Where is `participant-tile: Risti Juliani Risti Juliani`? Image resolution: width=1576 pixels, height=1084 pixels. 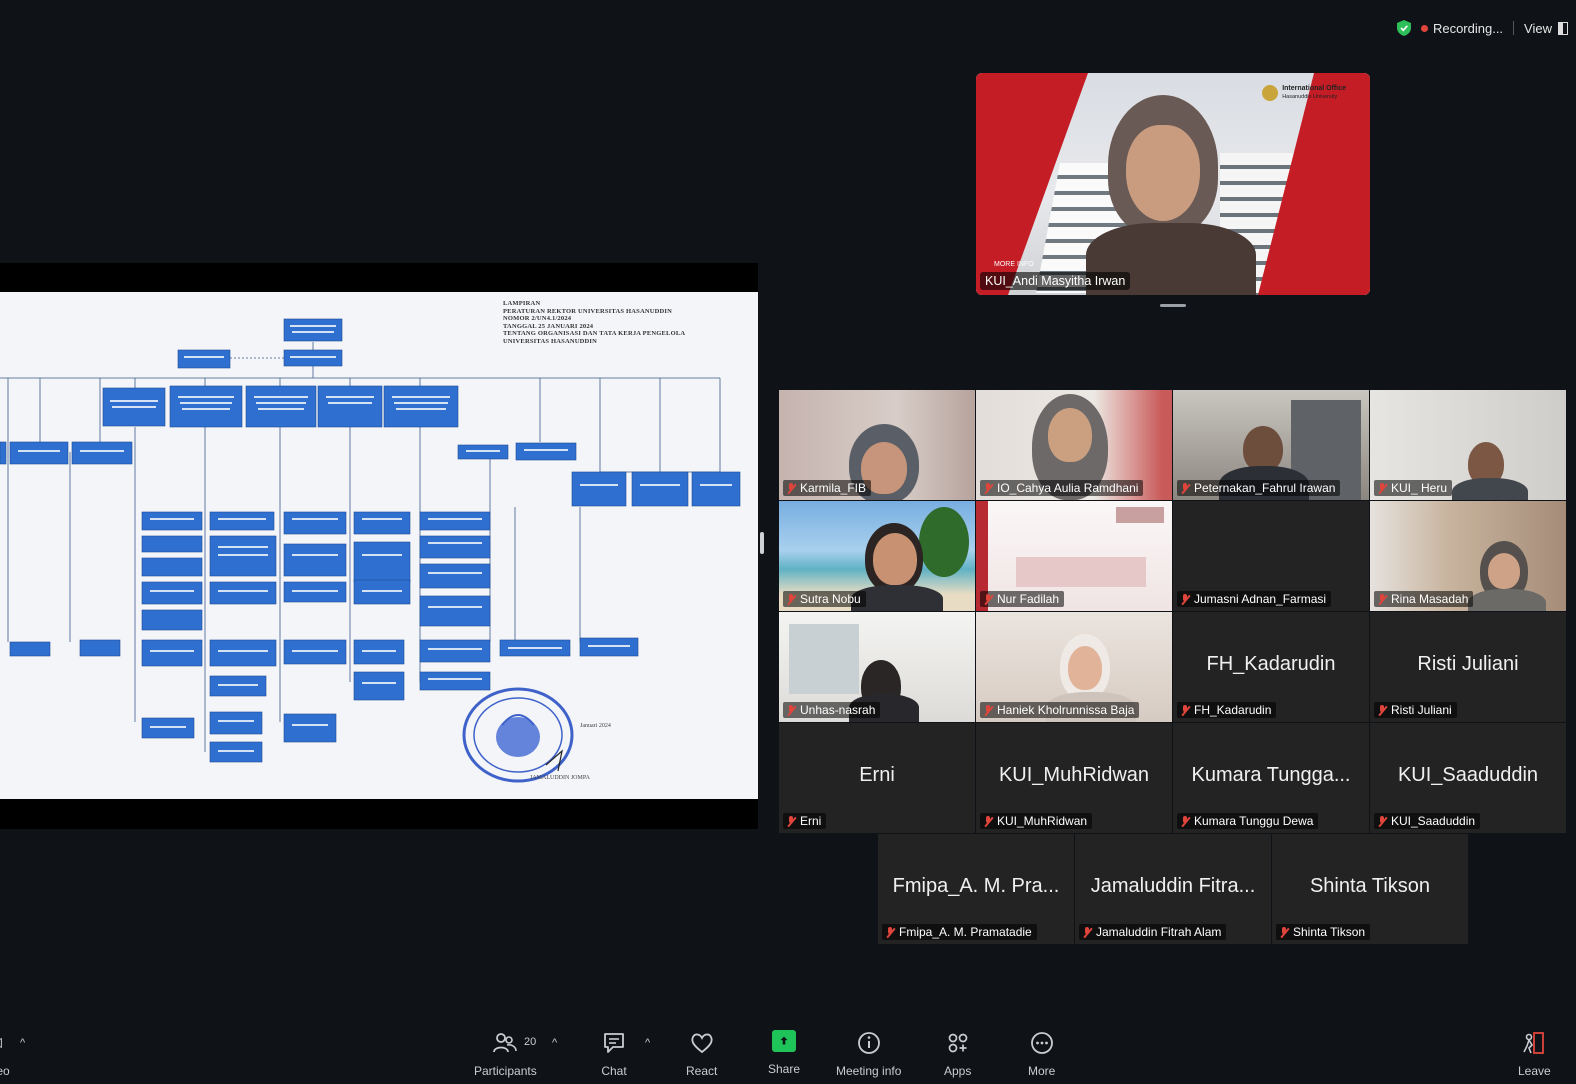
participant-tile: Risti Juliani Risti Juliani is located at coordinates (1468, 667).